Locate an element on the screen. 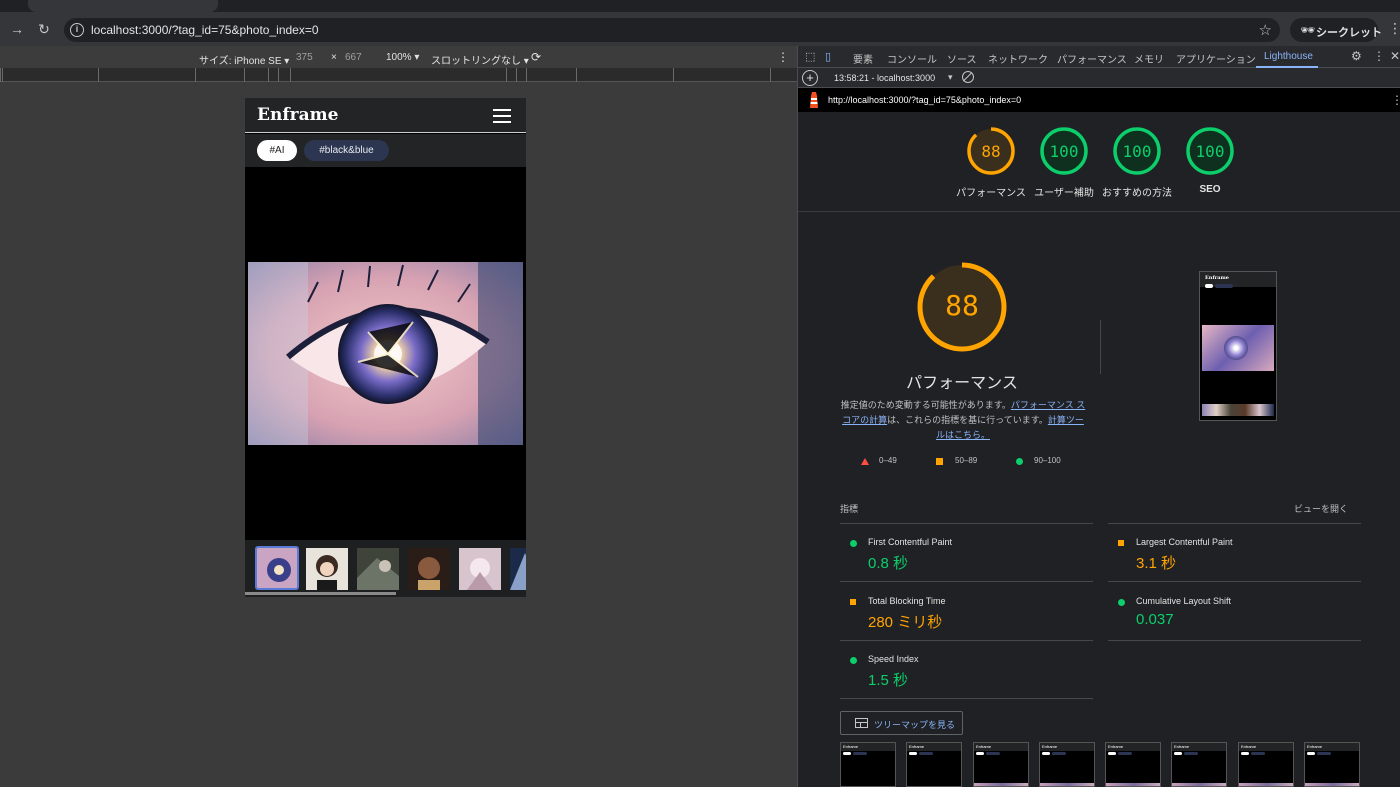 The image size is (1400, 787). tag-bar: #AI #black&blue is located at coordinates (385, 150).